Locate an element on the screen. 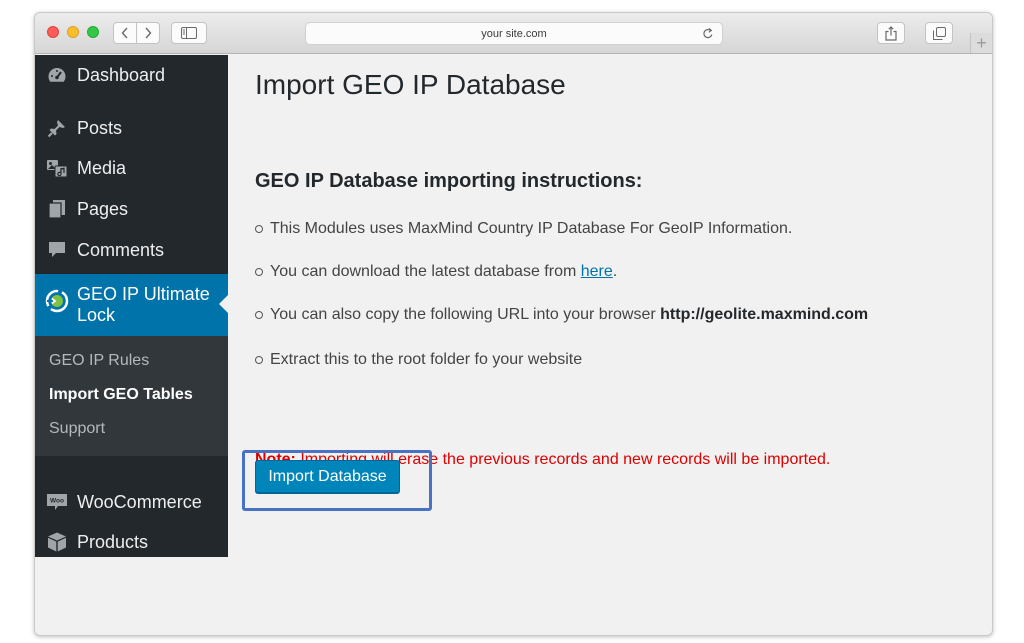  submenu-item-geo-ip-rules: GEO IP Rules is located at coordinates (99, 361).